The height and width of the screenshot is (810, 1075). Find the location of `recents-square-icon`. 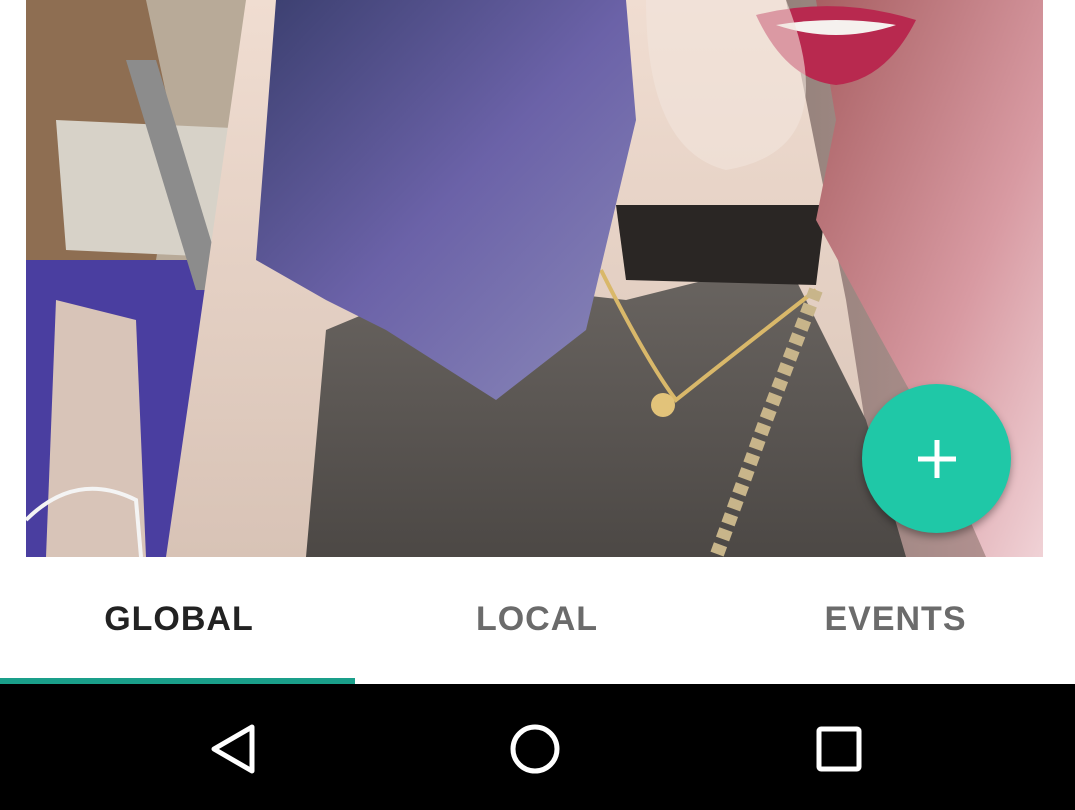

recents-square-icon is located at coordinates (839, 749).